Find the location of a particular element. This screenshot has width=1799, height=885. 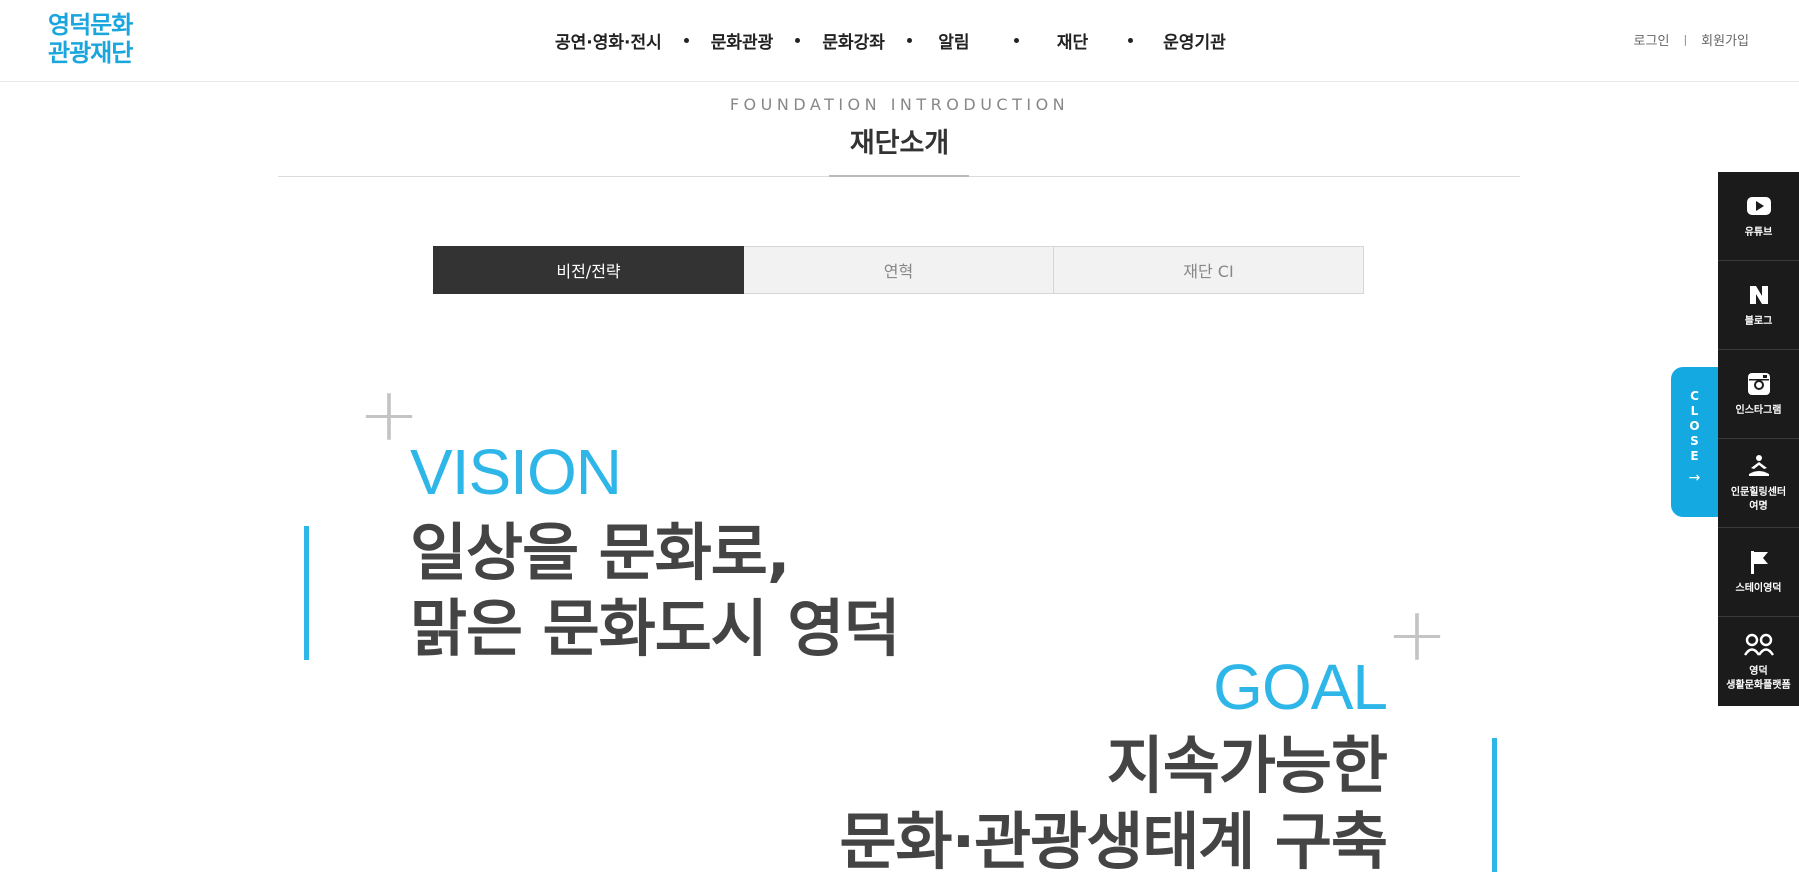

meditation-icon is located at coordinates (1759, 466).